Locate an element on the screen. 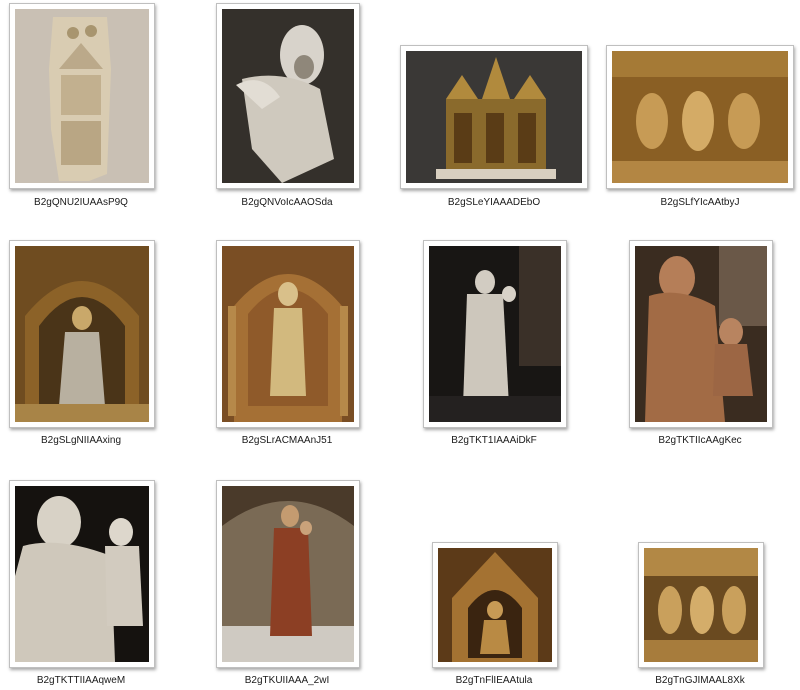 This screenshot has height=690, width=800. thumbnail-label: B2gSLgNIIAAxing is located at coordinates (81, 440).